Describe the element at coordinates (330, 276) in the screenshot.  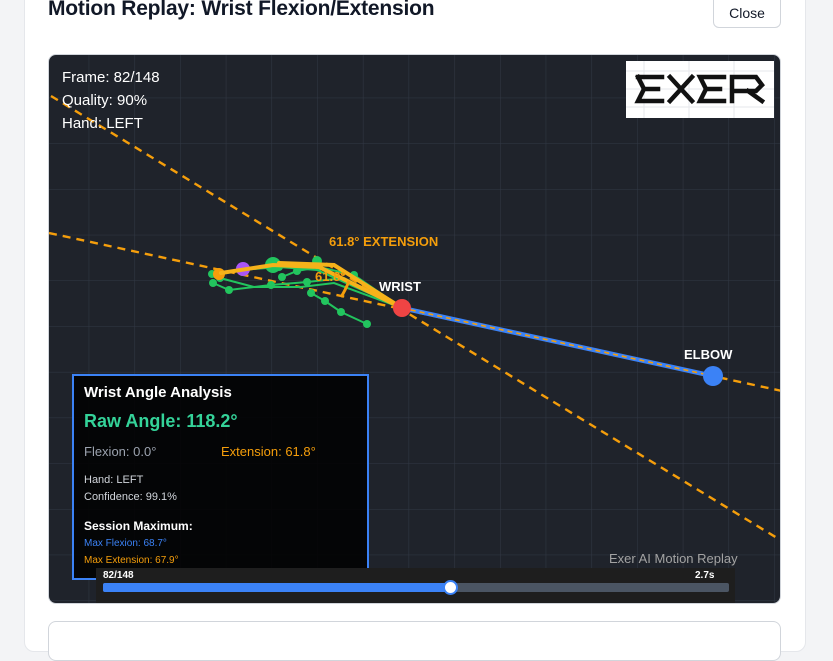
I see `angle-arc-label: 61.8°` at that location.